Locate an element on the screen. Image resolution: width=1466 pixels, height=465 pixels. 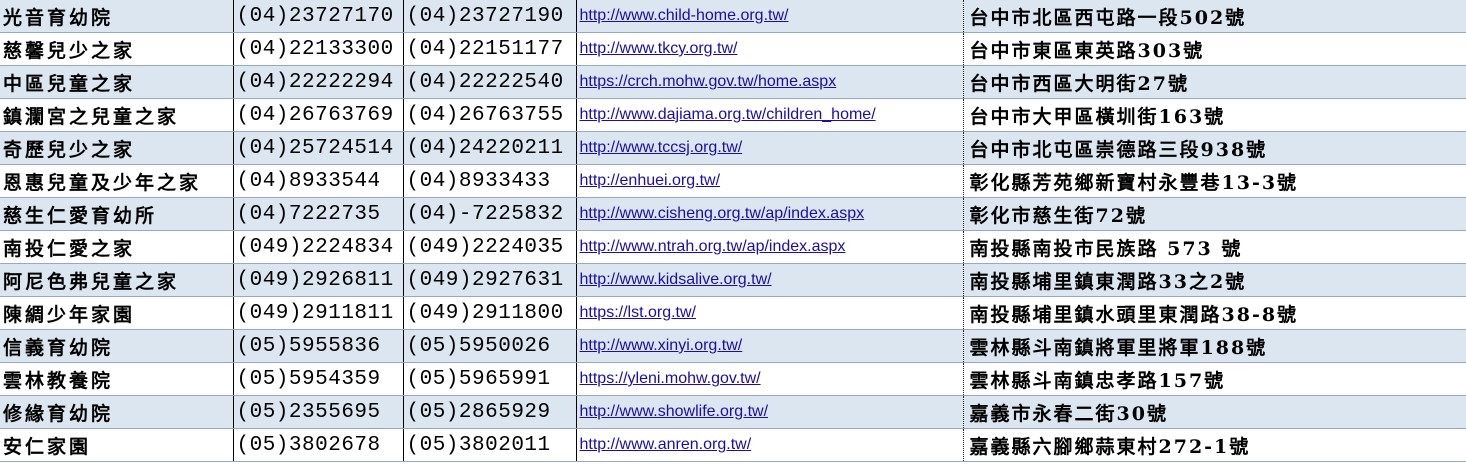
cell-name: 中區兒童之家 is located at coordinates (117, 82).